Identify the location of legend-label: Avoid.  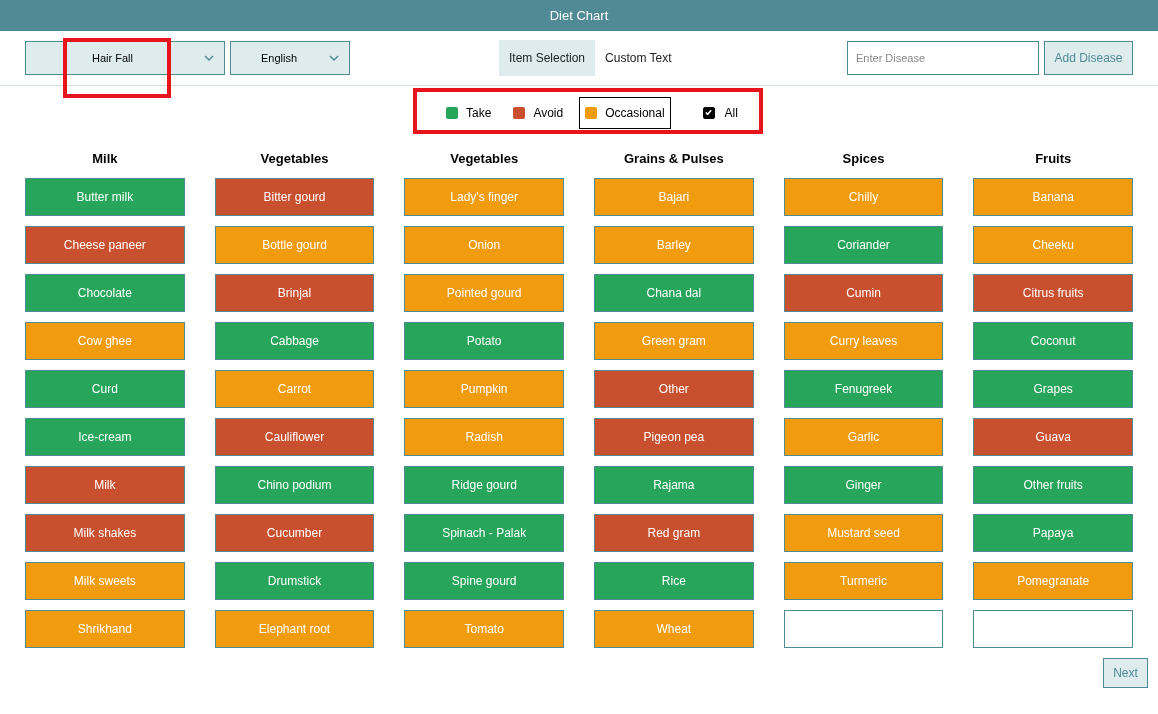
(548, 113).